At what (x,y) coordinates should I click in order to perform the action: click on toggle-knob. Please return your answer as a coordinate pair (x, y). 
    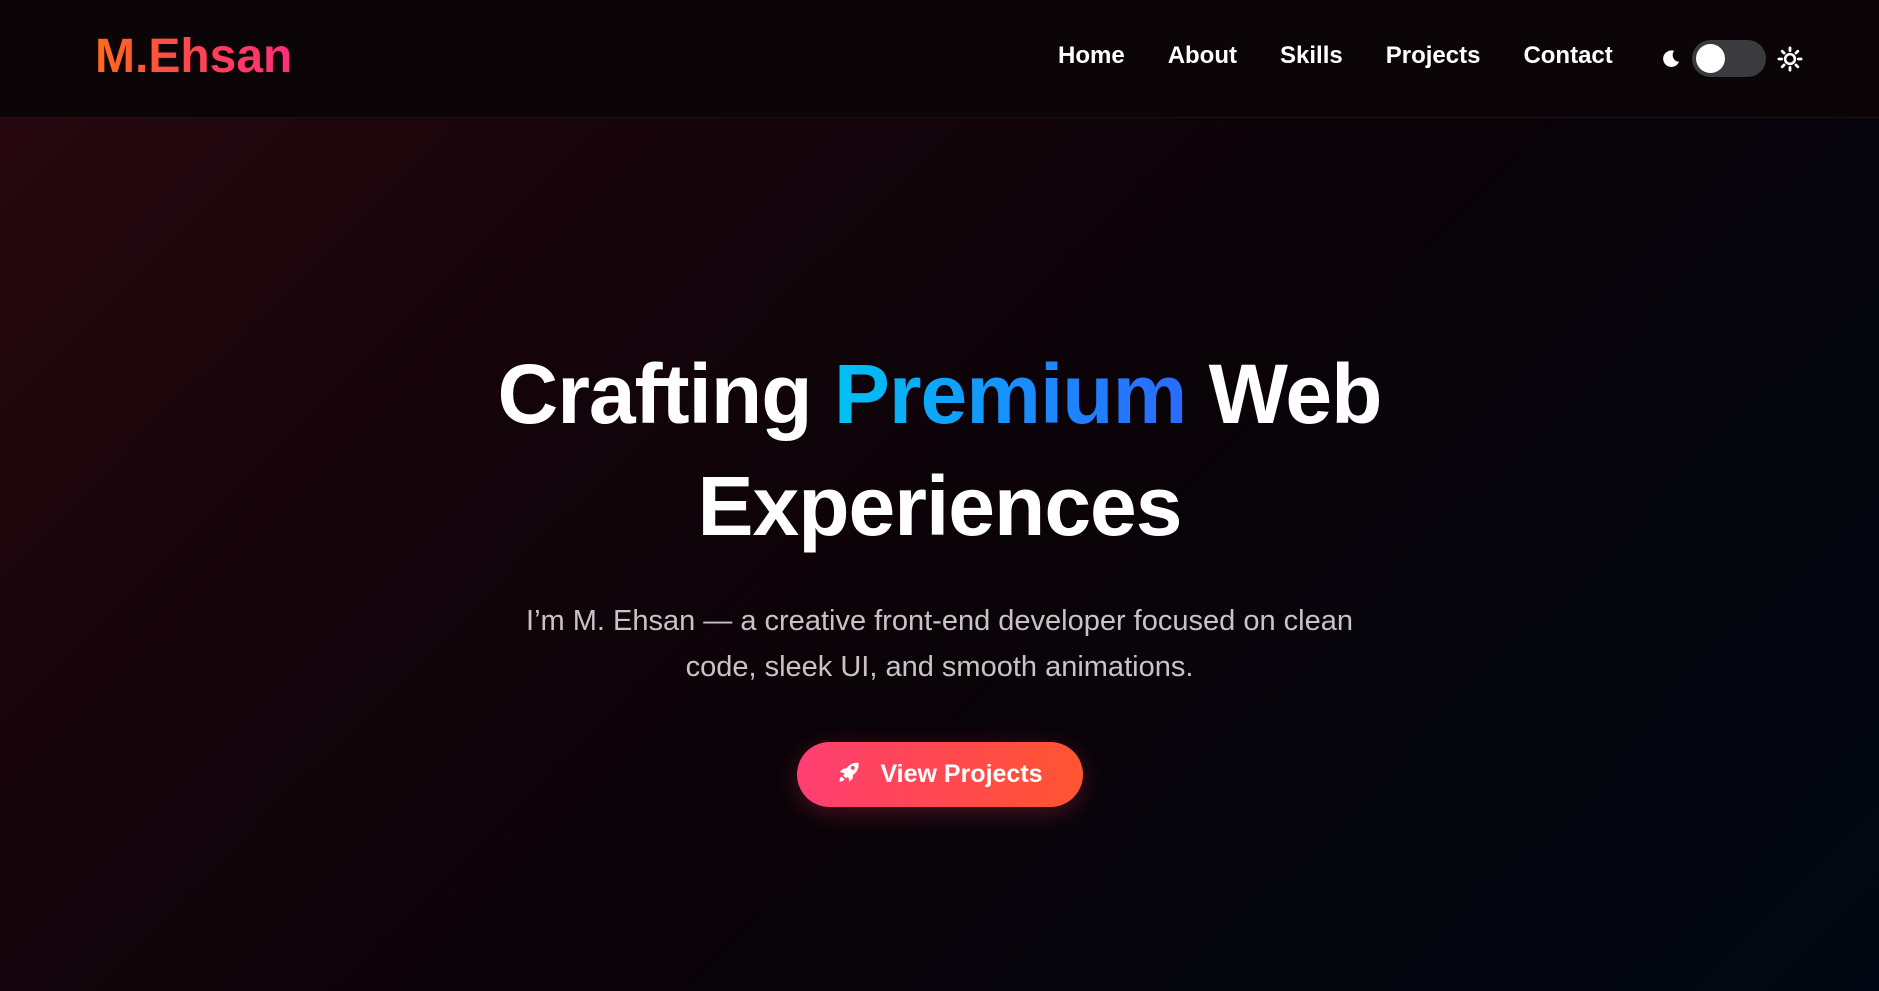
    Looking at the image, I should click on (1710, 58).